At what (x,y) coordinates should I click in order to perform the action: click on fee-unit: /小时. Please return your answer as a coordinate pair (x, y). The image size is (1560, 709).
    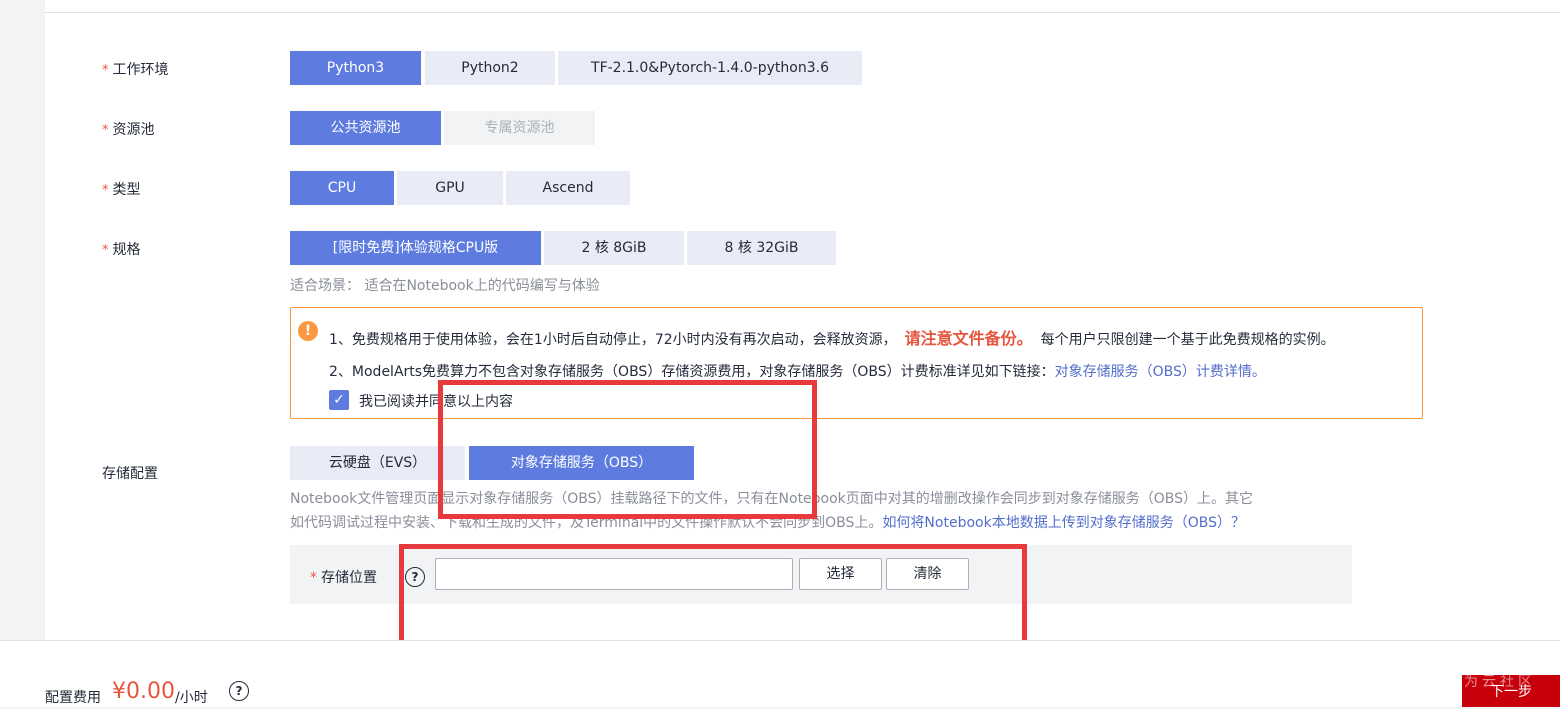
    Looking at the image, I should click on (191, 698).